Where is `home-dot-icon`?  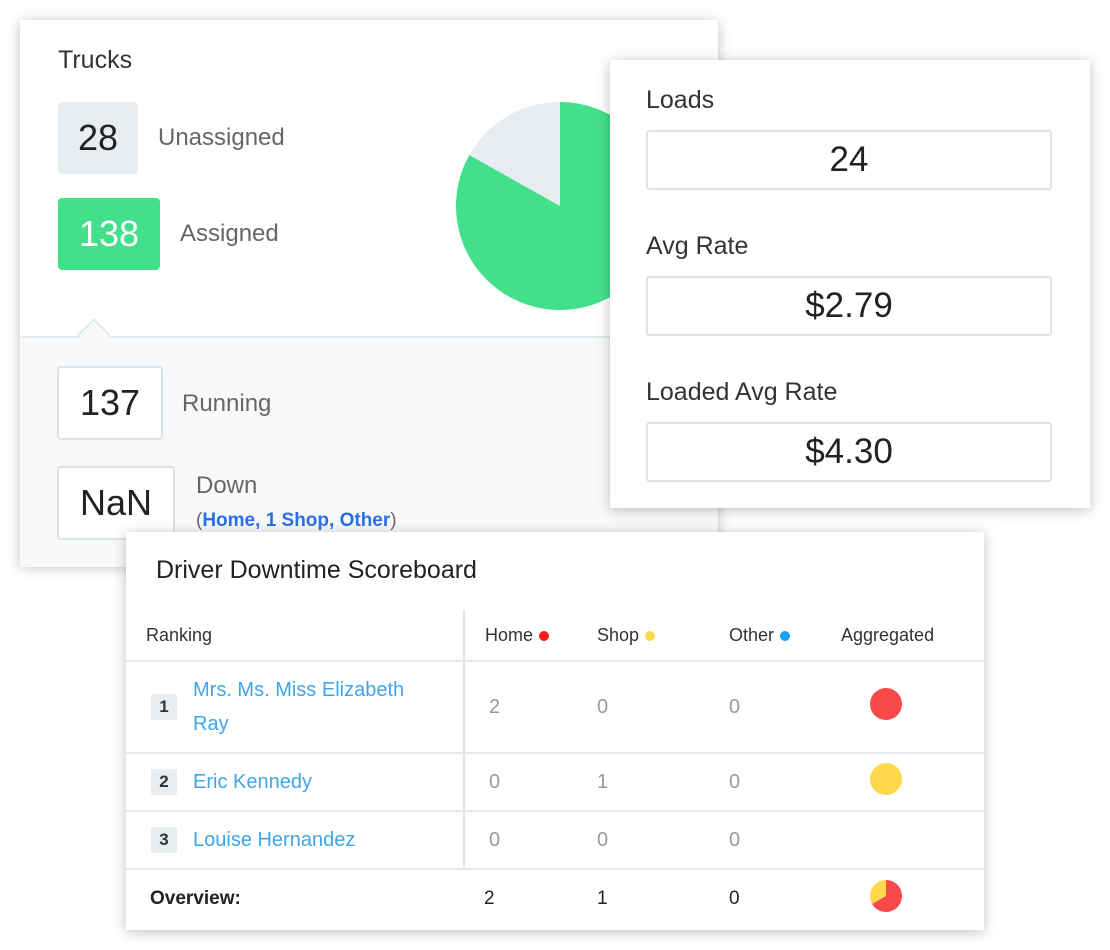 home-dot-icon is located at coordinates (544, 635).